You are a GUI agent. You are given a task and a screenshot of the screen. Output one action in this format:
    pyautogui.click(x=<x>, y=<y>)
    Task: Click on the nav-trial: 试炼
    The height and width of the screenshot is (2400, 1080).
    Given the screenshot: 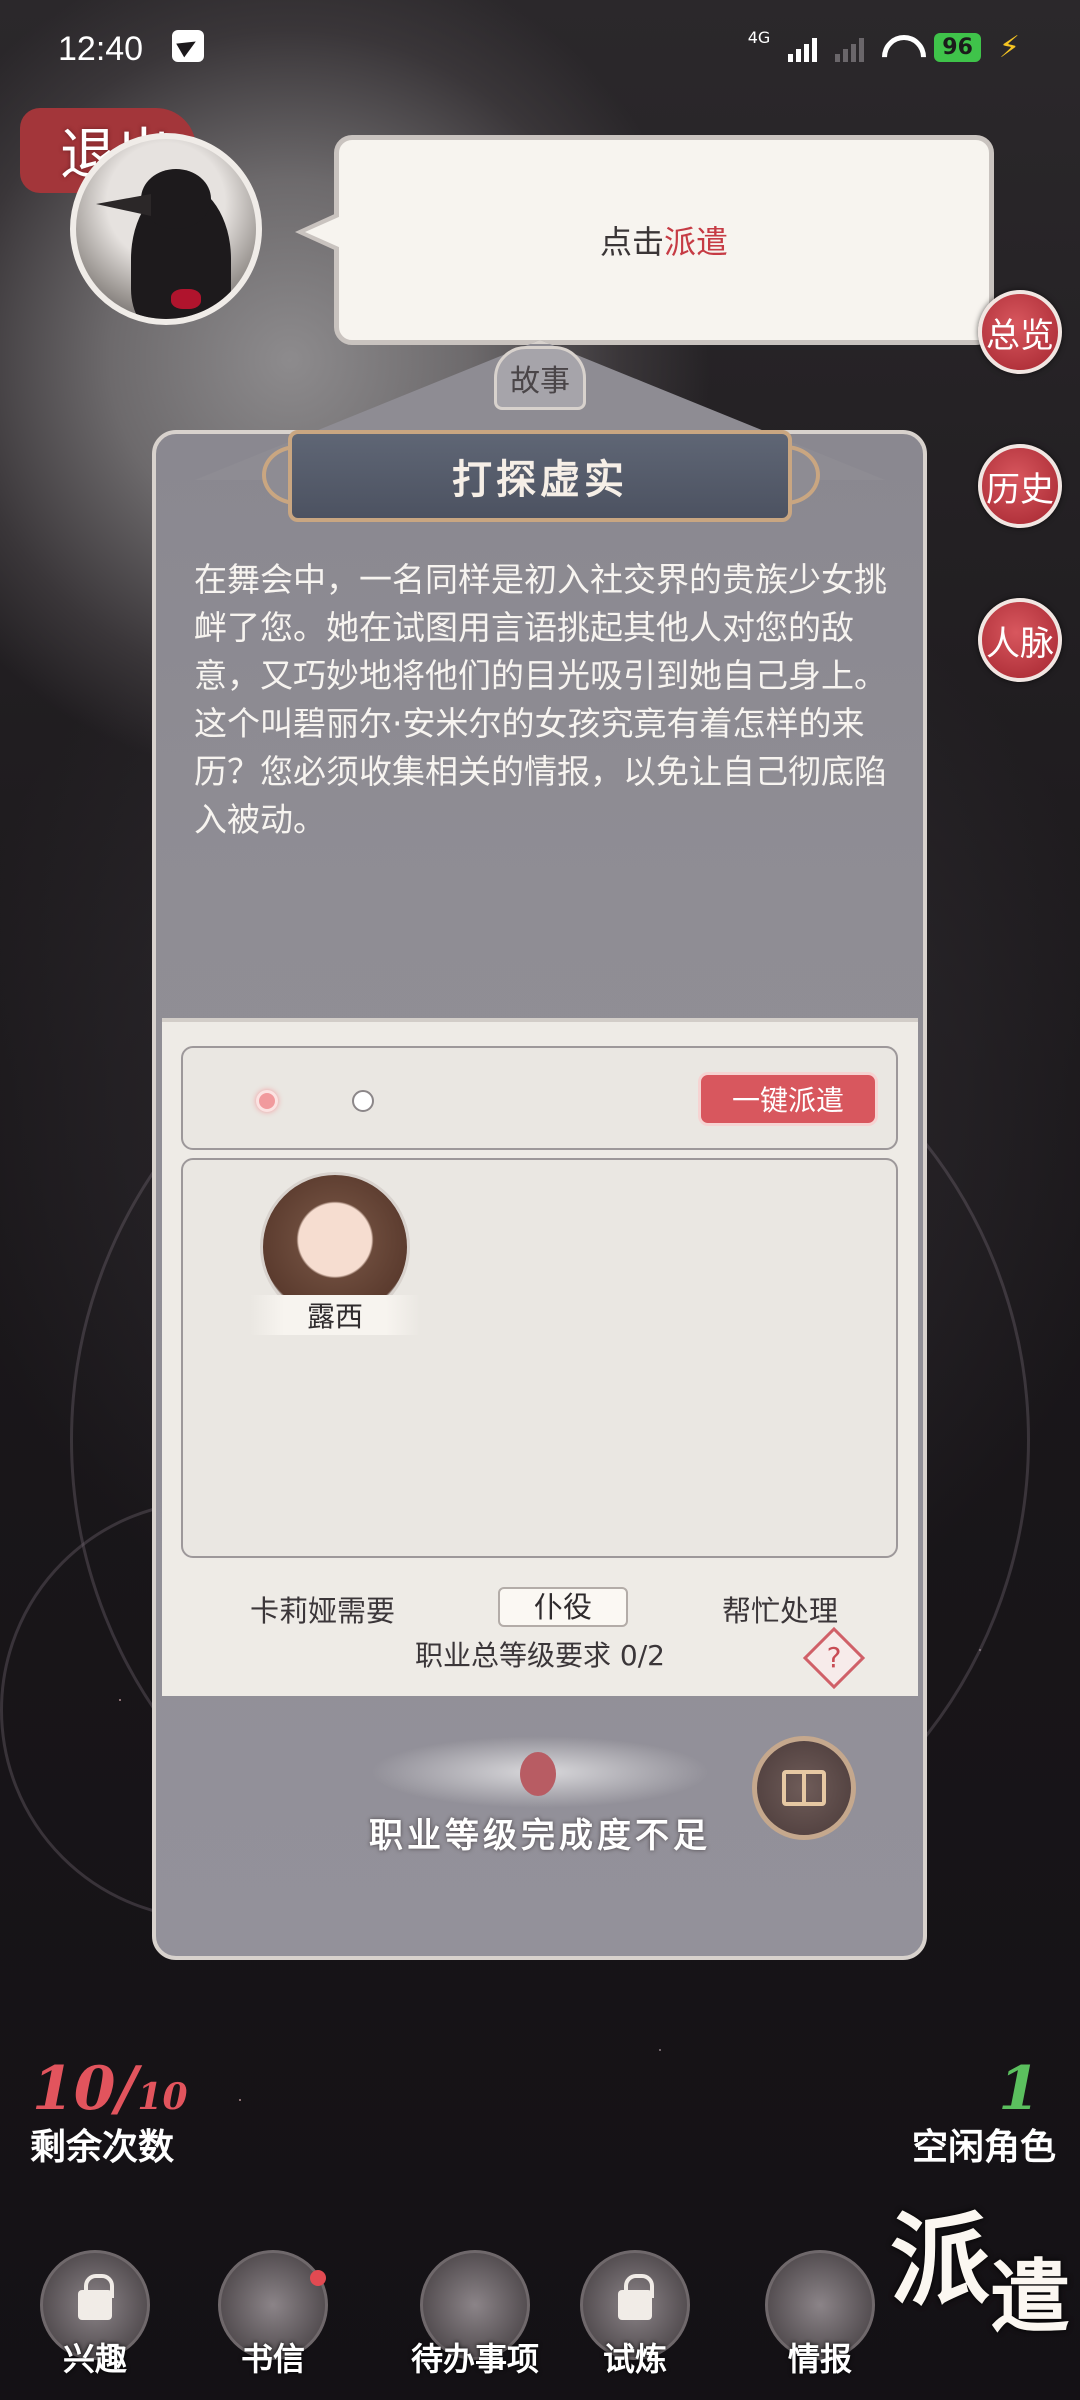 What is the action you would take?
    pyautogui.click(x=635, y=2315)
    